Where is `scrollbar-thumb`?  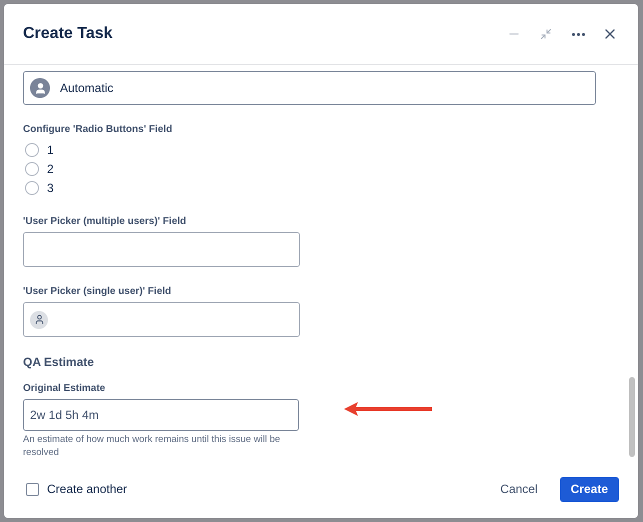
scrollbar-thumb is located at coordinates (632, 417).